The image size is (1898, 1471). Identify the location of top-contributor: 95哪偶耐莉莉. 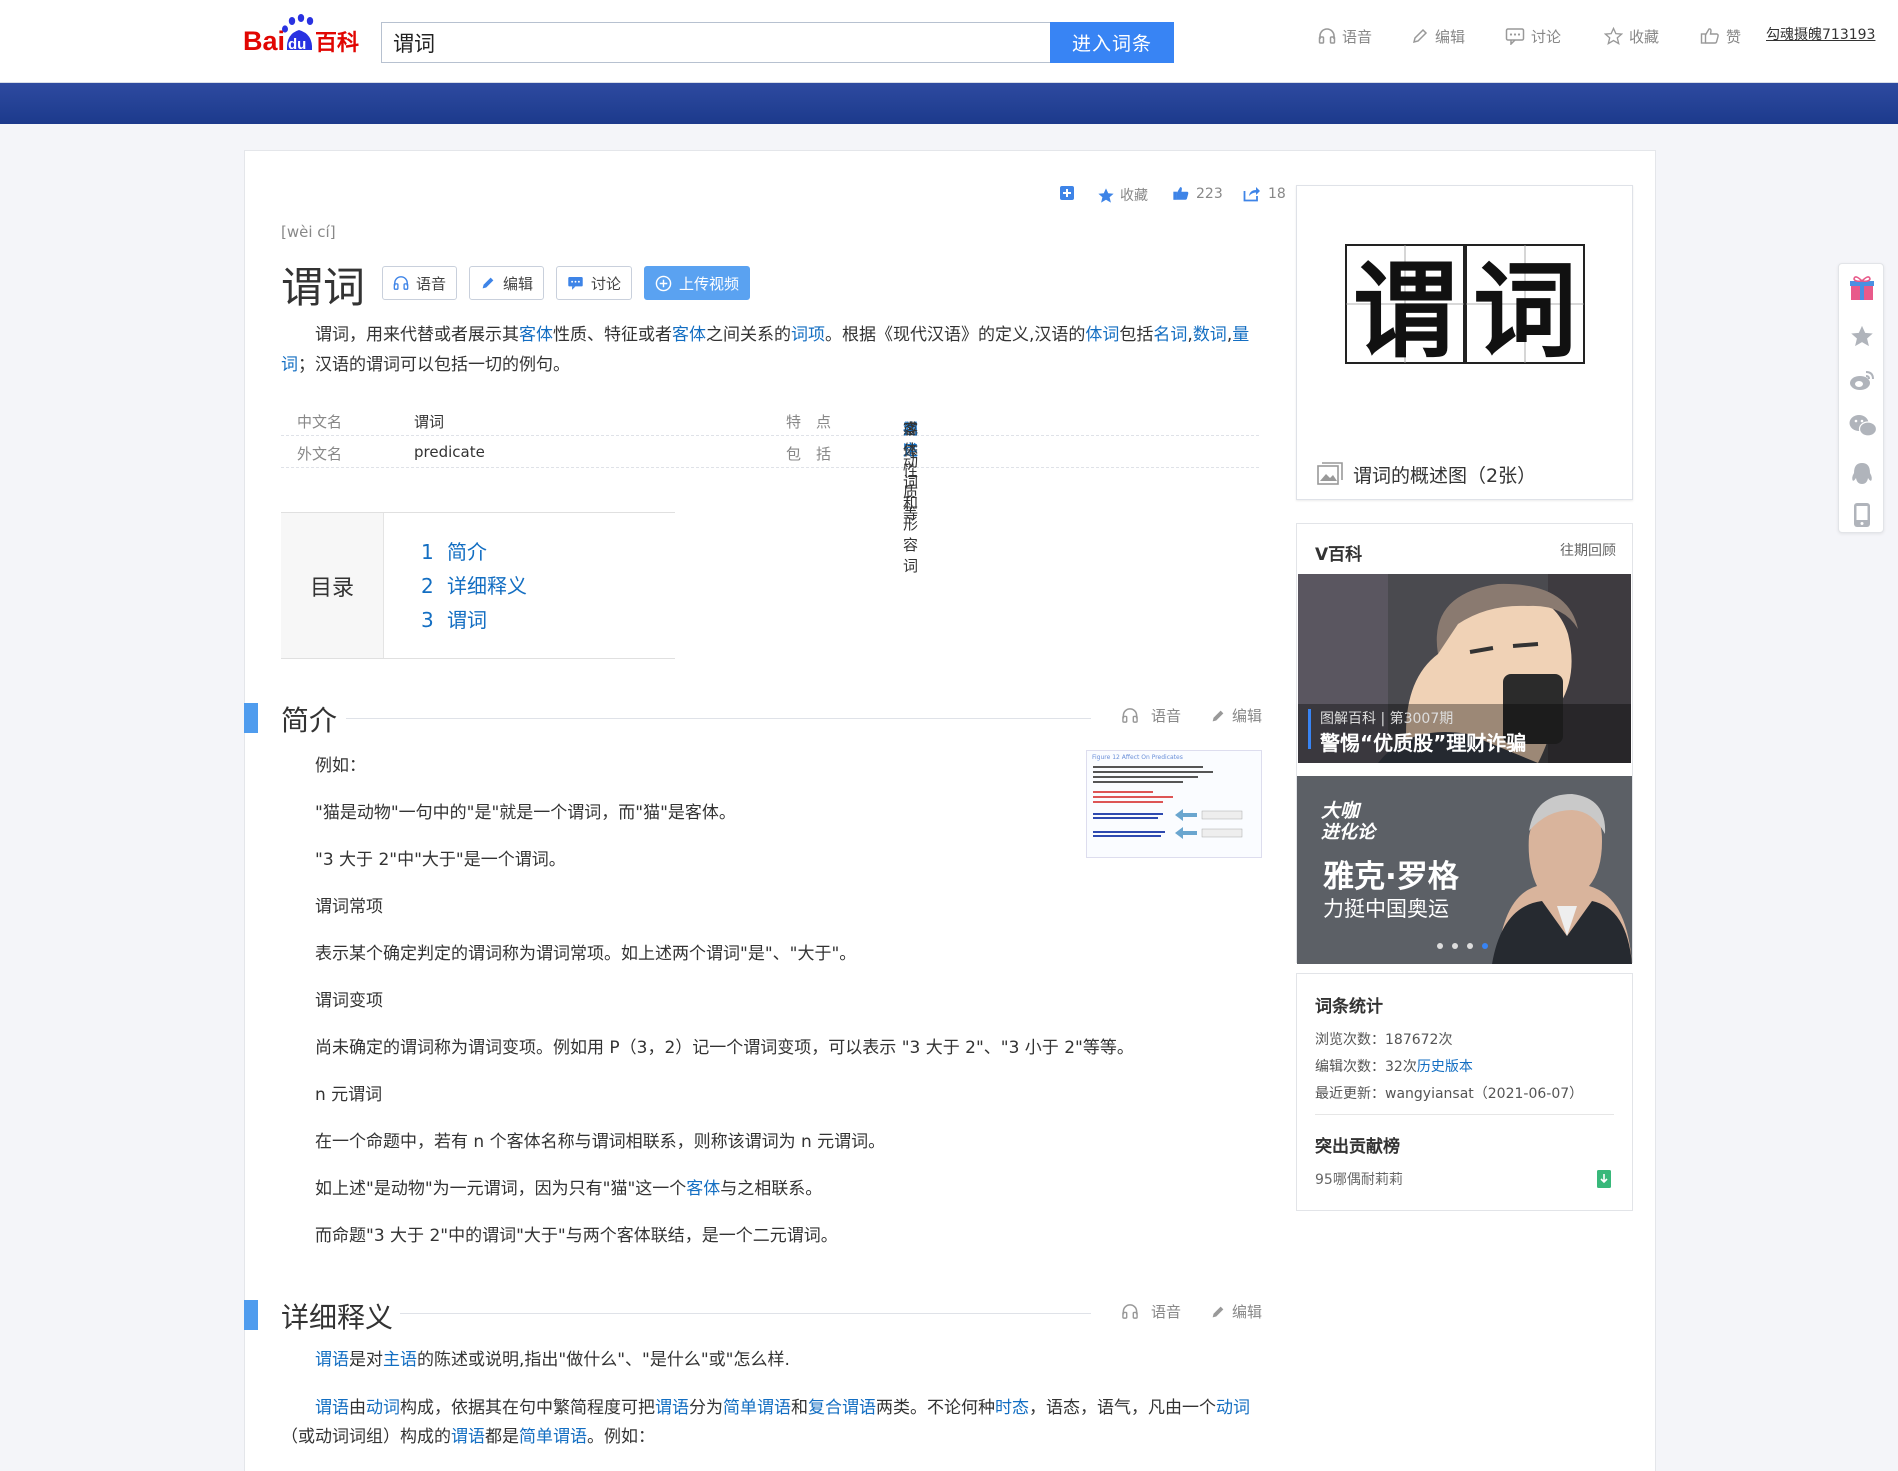
(1359, 1179).